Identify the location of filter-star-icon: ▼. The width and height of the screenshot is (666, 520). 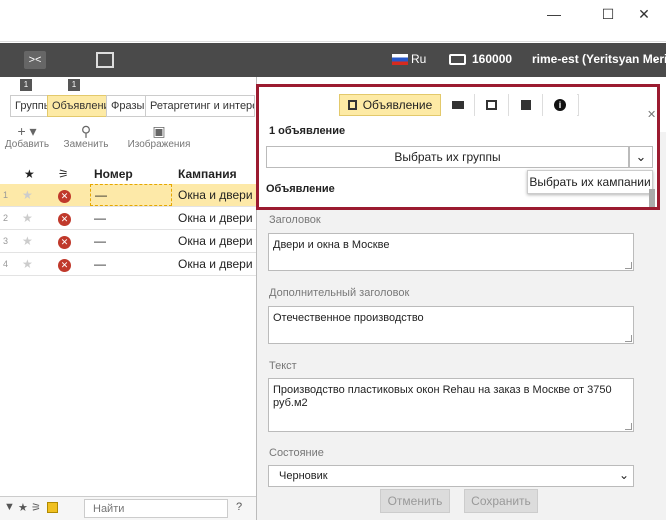
(9, 507).